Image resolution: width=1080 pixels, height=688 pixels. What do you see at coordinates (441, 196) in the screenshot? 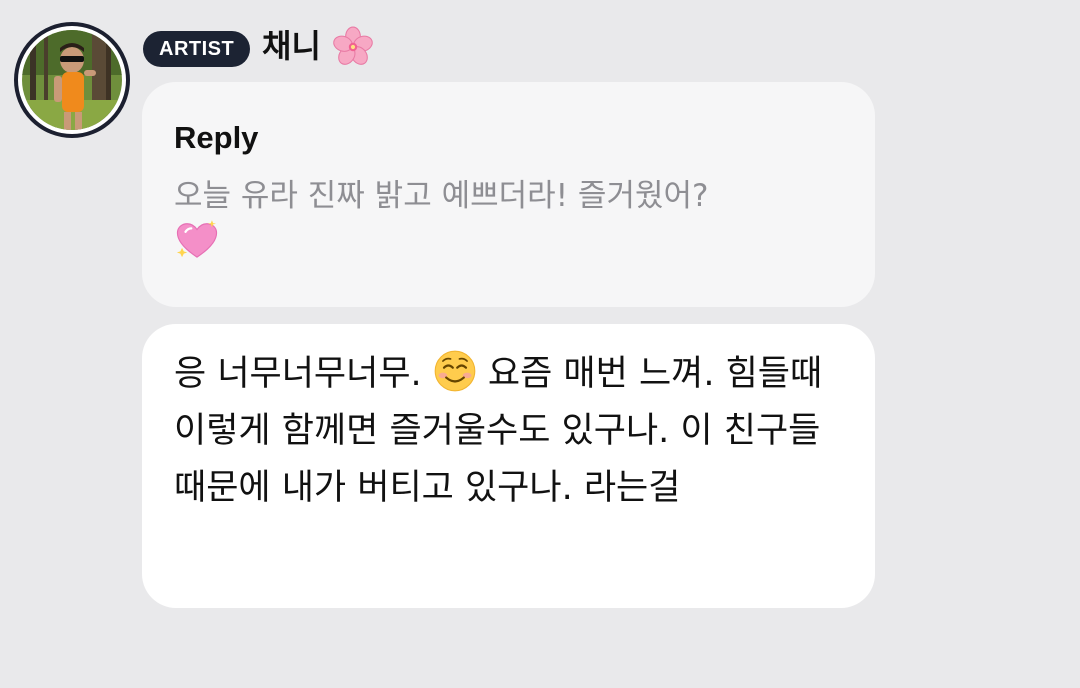
I see `reply-quoted-text-content: 오늘 유라 진짜 밝고 예쁘더라! 즐거웠어?` at bounding box center [441, 196].